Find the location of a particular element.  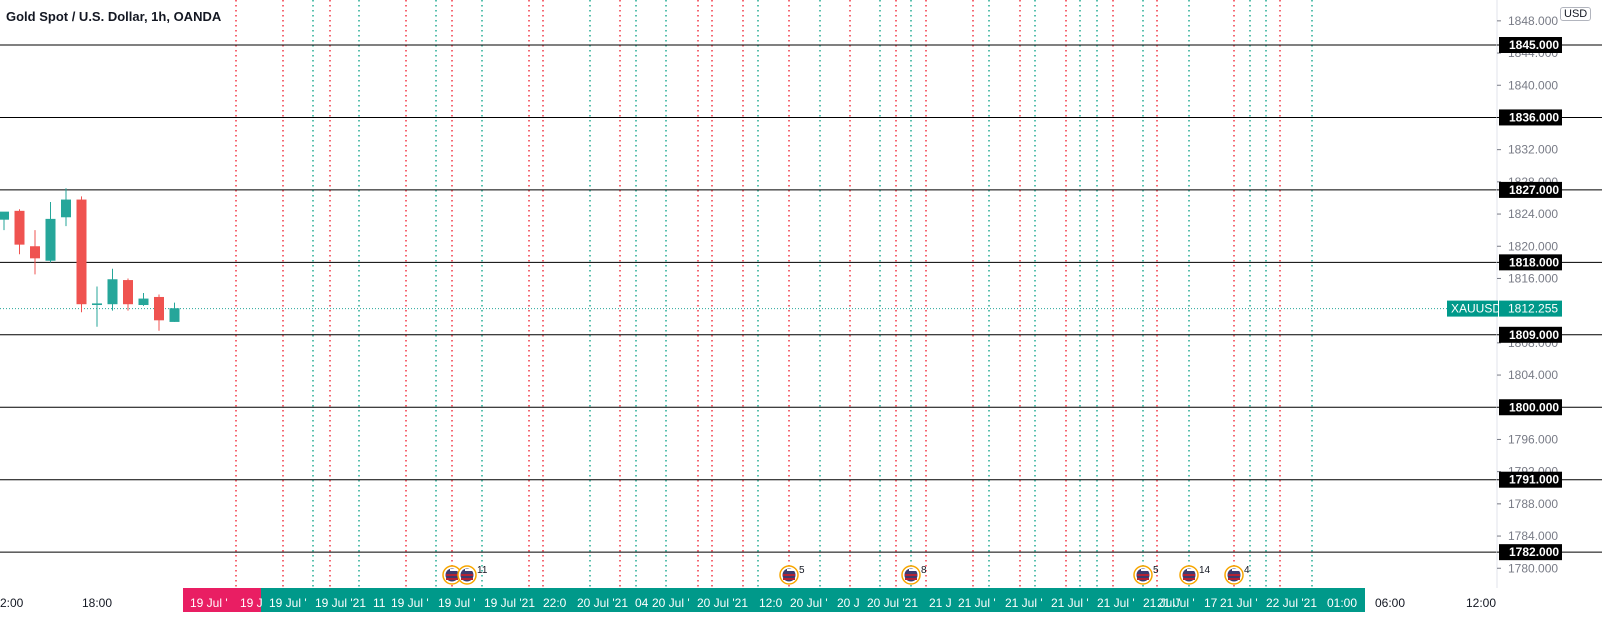

price-tick-label: 1780.000 is located at coordinates (1533, 568).